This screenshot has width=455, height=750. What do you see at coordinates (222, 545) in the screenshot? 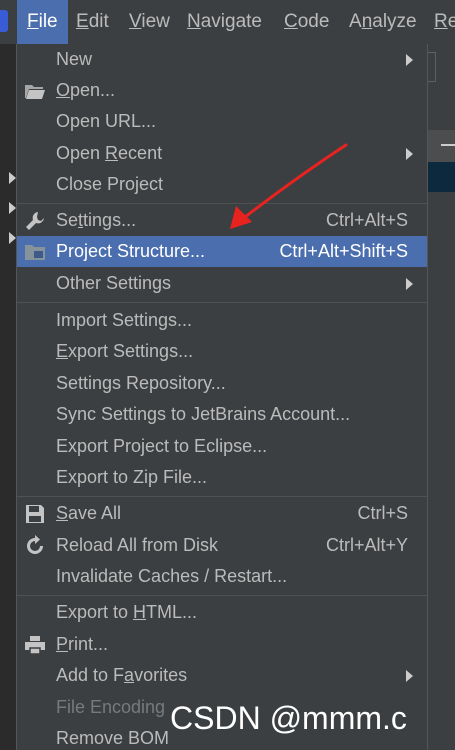
I see `menu-item-reload-all: Reload All from Disk Ctrl+Alt+Y` at bounding box center [222, 545].